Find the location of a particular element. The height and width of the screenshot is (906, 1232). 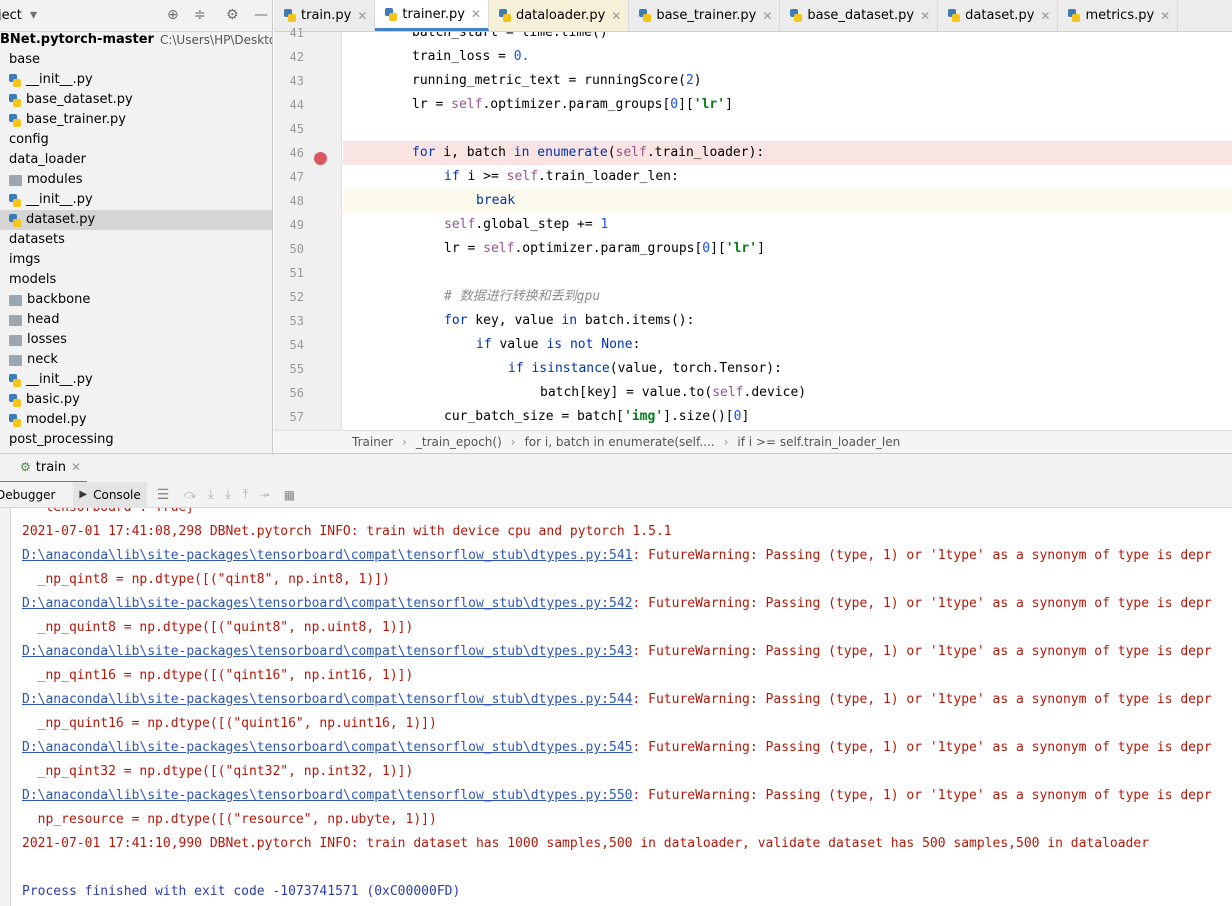

step-into-icon: ⤓ is located at coordinates (210, 494).